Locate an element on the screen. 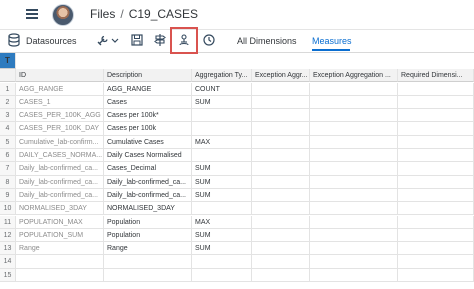 The height and width of the screenshot is (289, 474). table-row: 12 POPULATION_SUM Population SUM is located at coordinates (237, 235).